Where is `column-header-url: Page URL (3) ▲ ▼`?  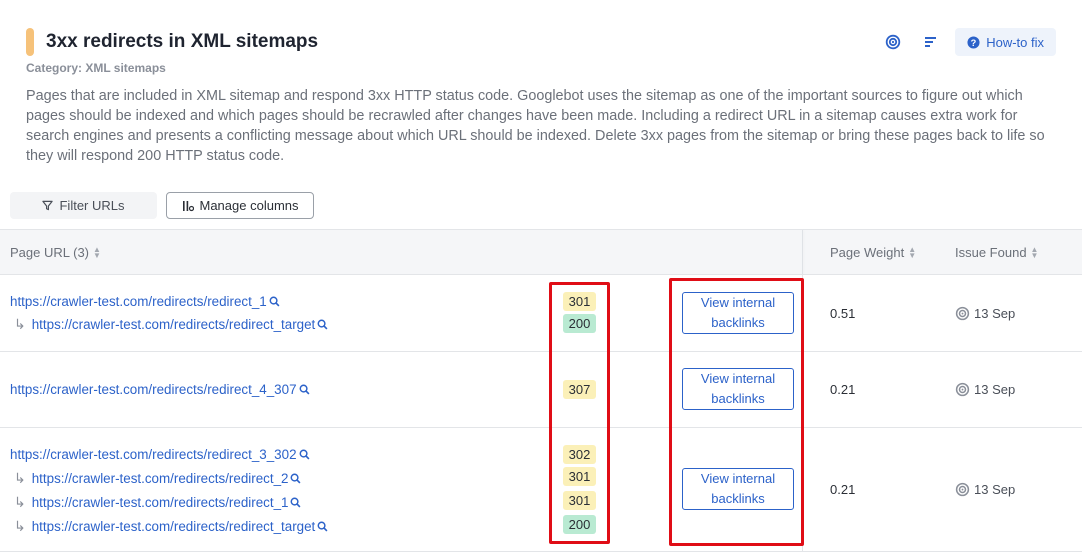
column-header-url: Page URL (3) ▲ ▼ is located at coordinates (55, 252).